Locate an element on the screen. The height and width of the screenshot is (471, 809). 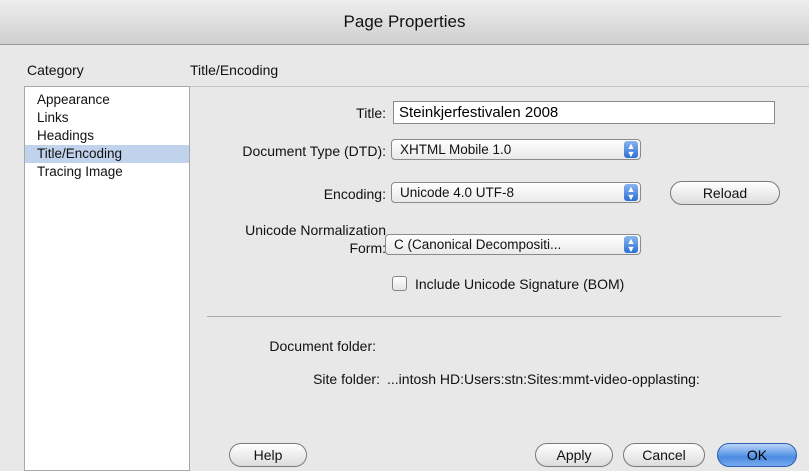
category-header: Category is located at coordinates (55, 70).